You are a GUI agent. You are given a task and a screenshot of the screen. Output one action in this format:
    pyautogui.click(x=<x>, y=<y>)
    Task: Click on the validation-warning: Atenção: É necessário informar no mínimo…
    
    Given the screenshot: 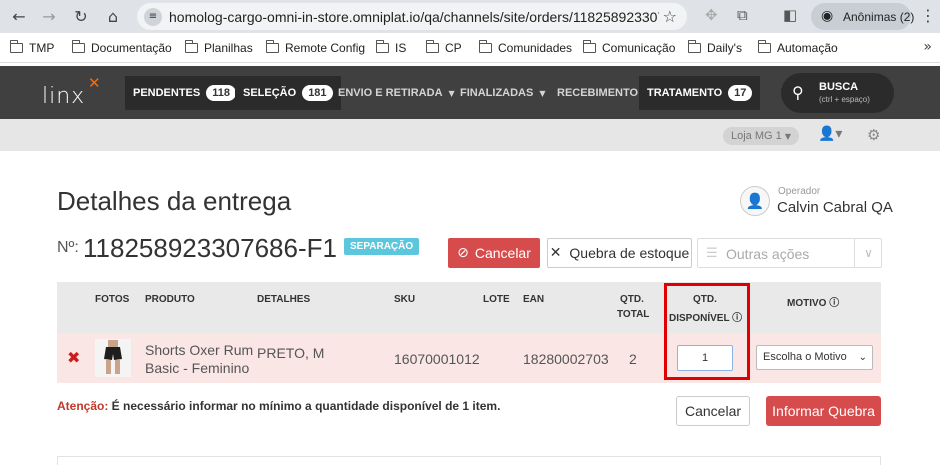 What is the action you would take?
    pyautogui.click(x=279, y=406)
    